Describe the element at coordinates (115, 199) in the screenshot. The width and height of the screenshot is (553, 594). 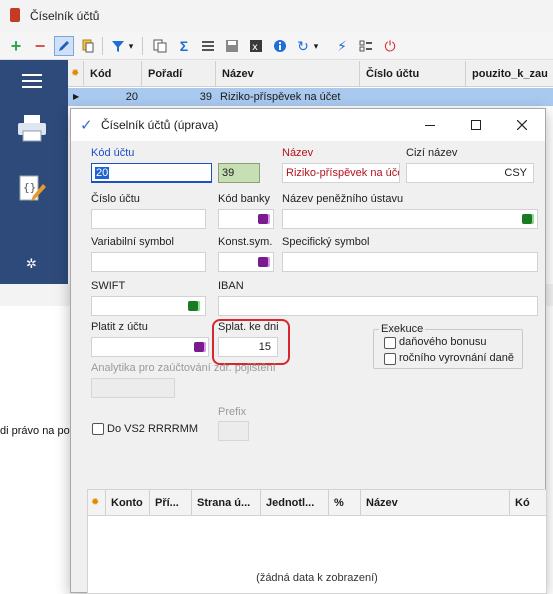
I see `cislo-uctu-label: Číslo účtu` at that location.